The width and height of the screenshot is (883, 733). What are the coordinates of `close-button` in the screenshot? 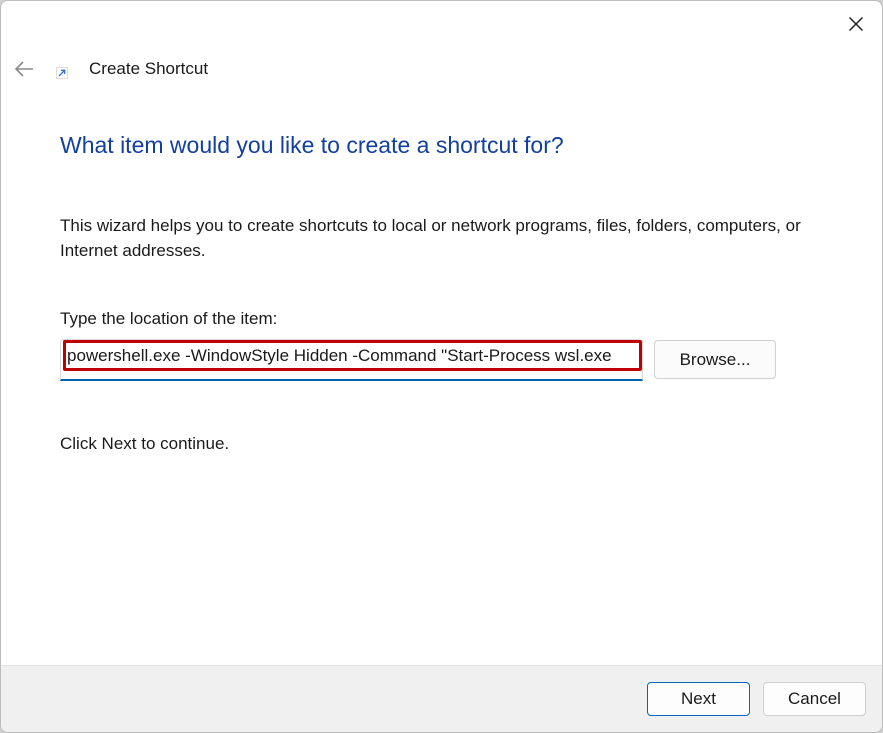 It's located at (856, 24).